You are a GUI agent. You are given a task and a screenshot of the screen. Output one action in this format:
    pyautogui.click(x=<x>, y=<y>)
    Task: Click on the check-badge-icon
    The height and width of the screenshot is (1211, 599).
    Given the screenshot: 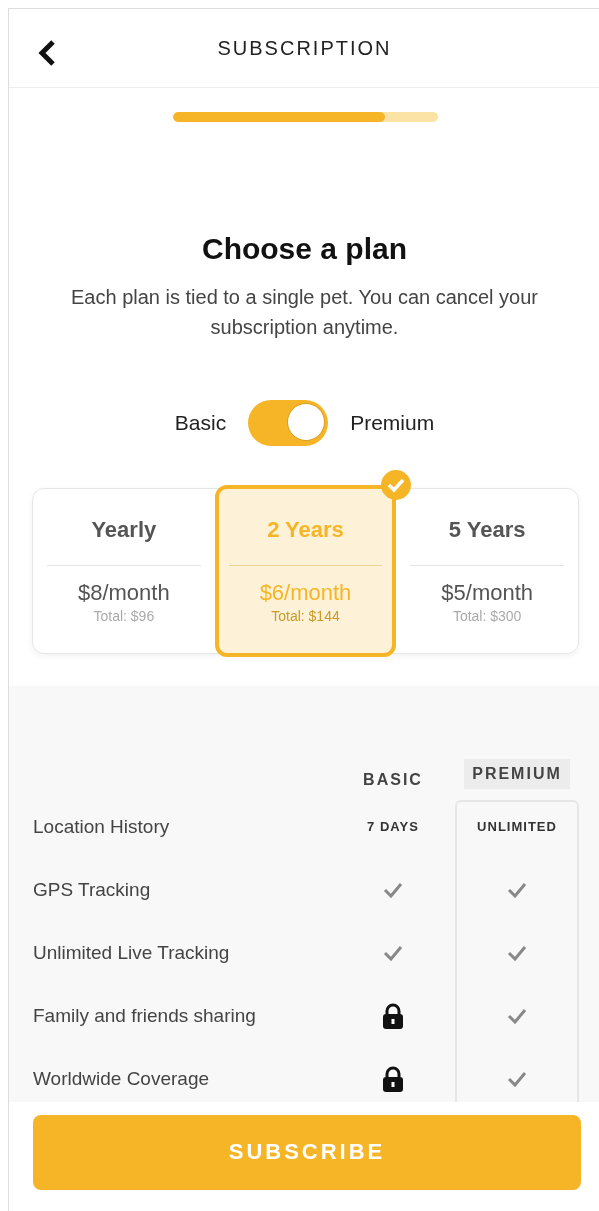 What is the action you would take?
    pyautogui.click(x=396, y=485)
    